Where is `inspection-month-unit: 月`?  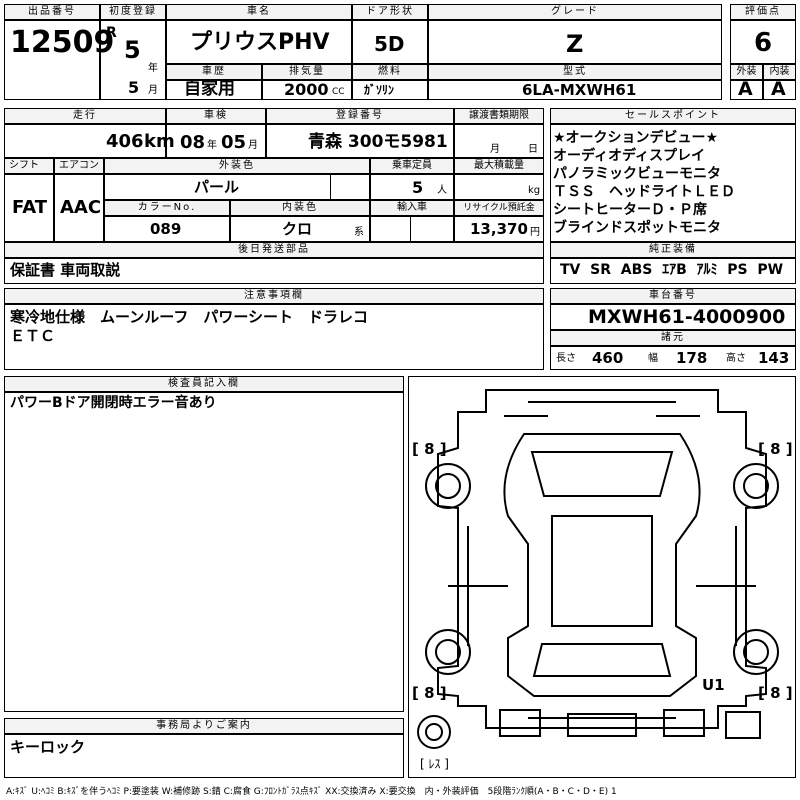 inspection-month-unit: 月 is located at coordinates (253, 145).